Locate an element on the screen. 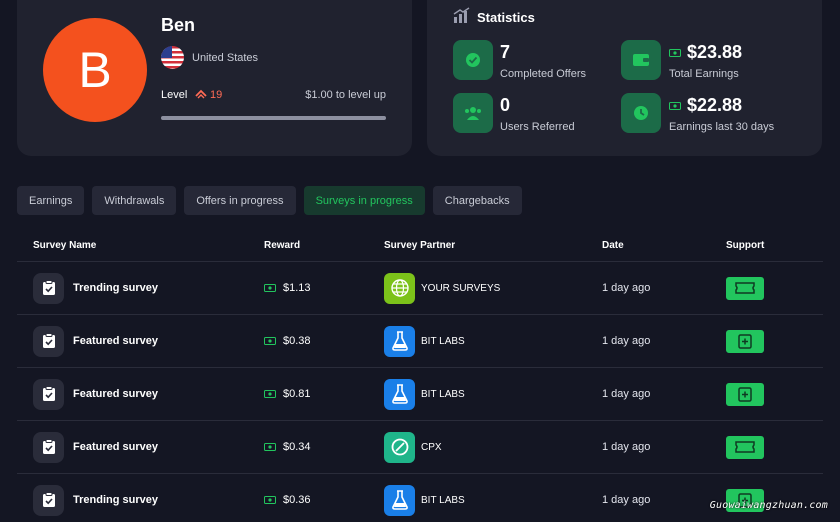 The height and width of the screenshot is (522, 840). avatar-letter: B is located at coordinates (95, 70).